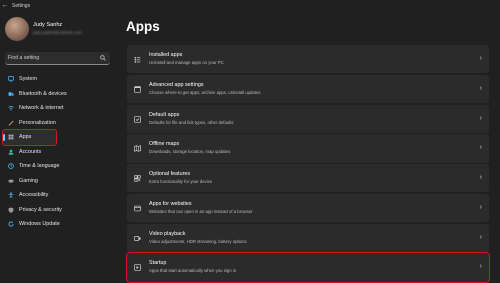 The image size is (500, 283). What do you see at coordinates (58, 123) in the screenshot?
I see `sidebar-item-personalization: Personalization` at bounding box center [58, 123].